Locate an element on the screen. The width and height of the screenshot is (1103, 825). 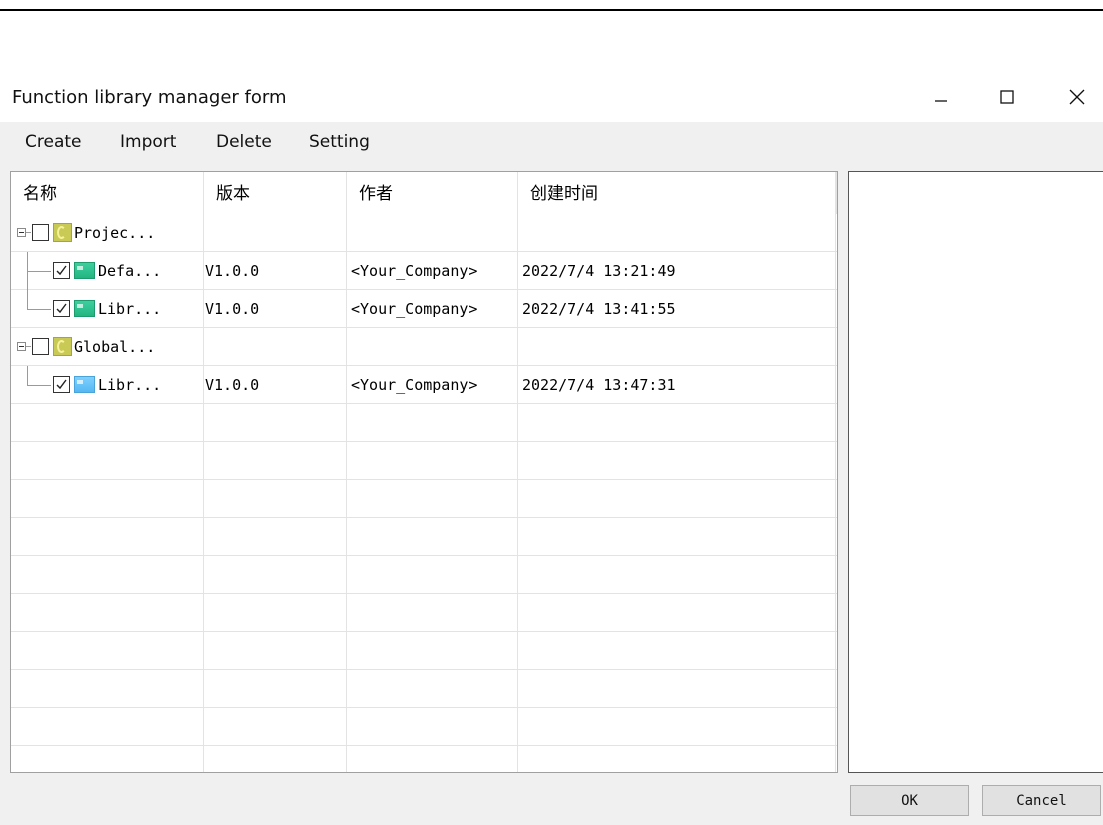
menu-import: Import is located at coordinates (148, 142).